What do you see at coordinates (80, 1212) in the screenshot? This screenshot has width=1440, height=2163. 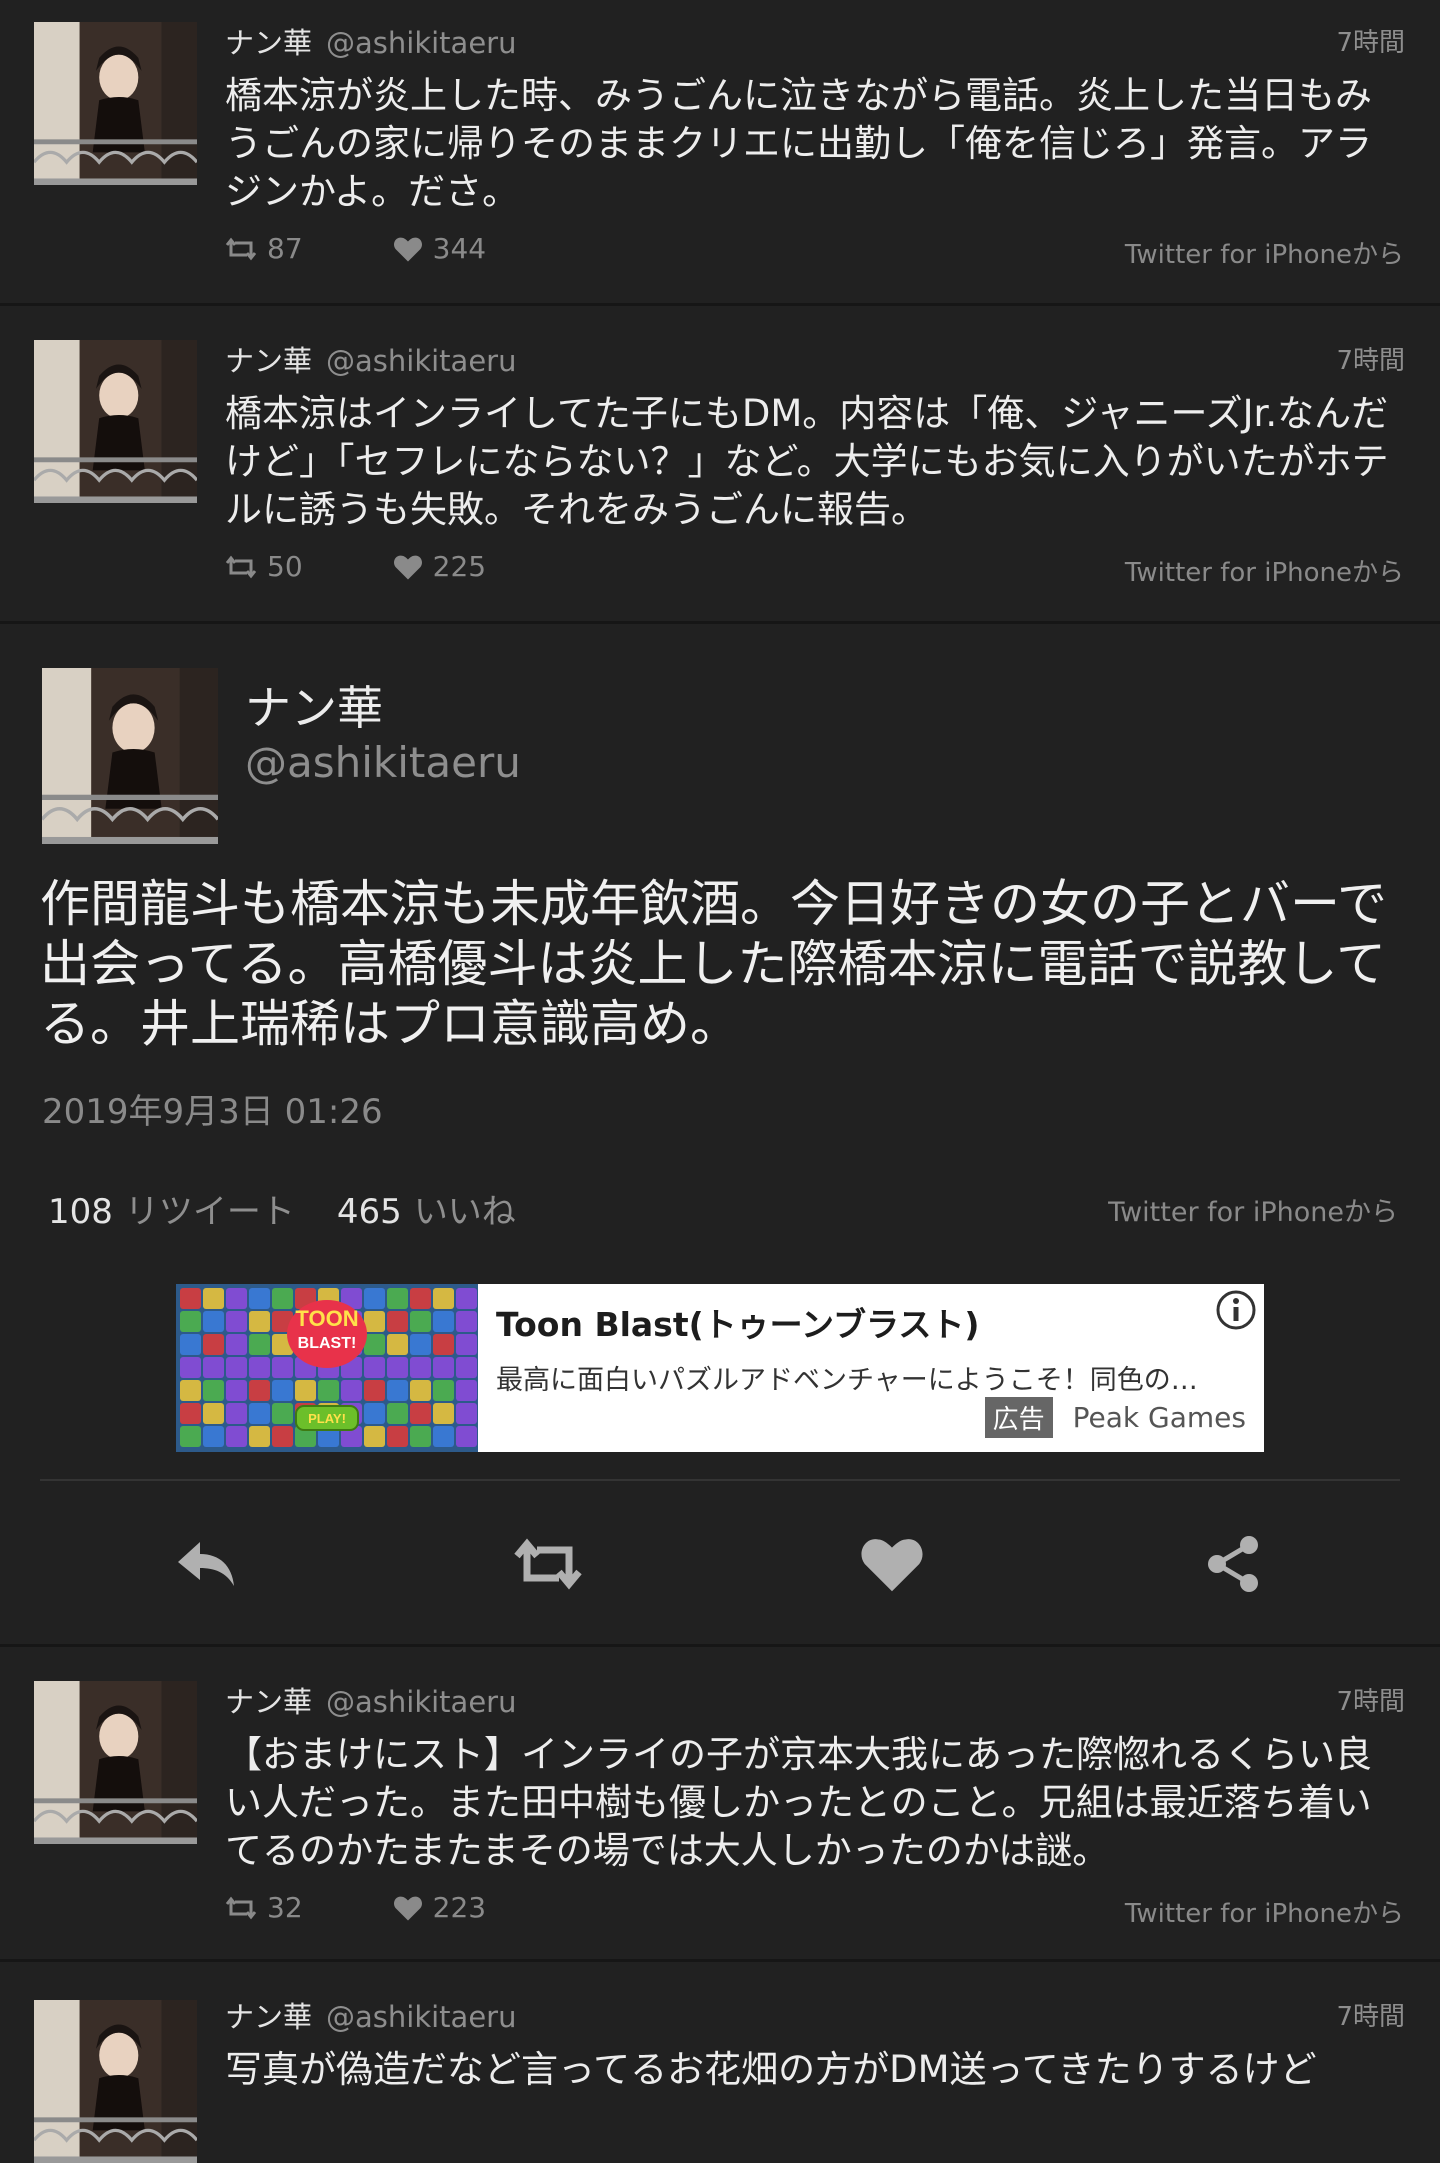 I see `retweet-count: 108` at bounding box center [80, 1212].